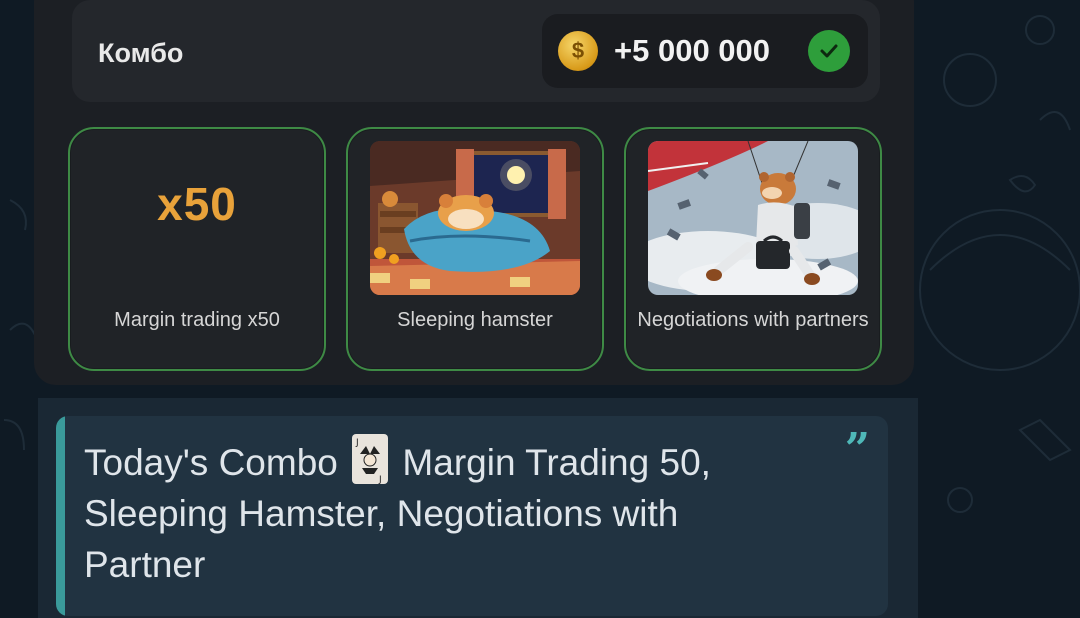 This screenshot has width=1080, height=618. Describe the element at coordinates (211, 462) in the screenshot. I see `quote-line1-start: Today's Combo` at that location.